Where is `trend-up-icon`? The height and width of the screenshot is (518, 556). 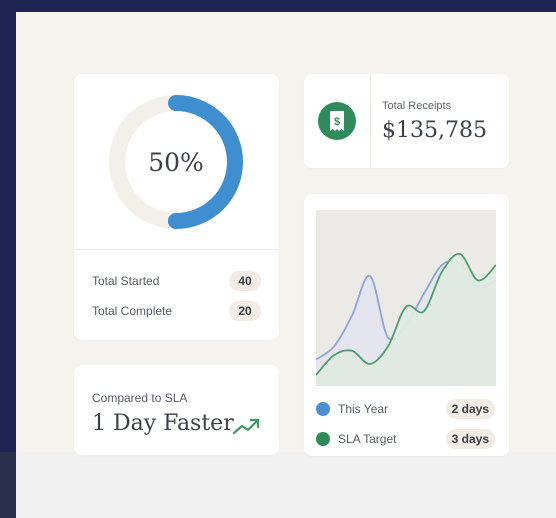 trend-up-icon is located at coordinates (246, 426).